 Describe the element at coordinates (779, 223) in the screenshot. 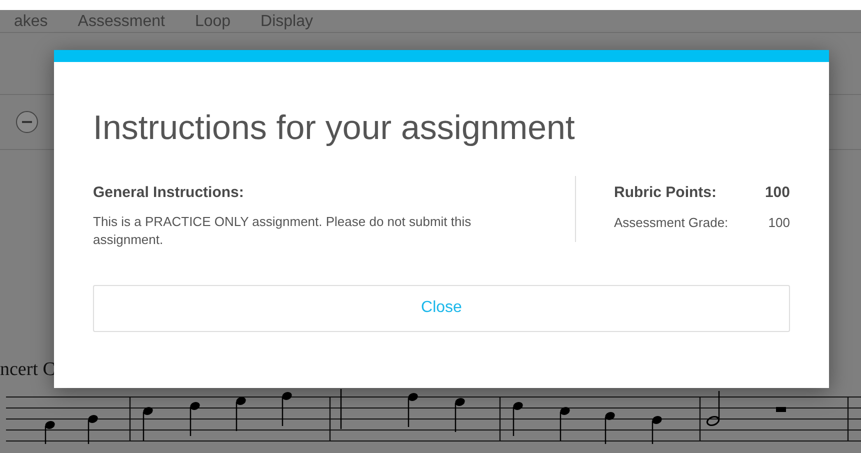

I see `assessment-grade-value: 100` at that location.